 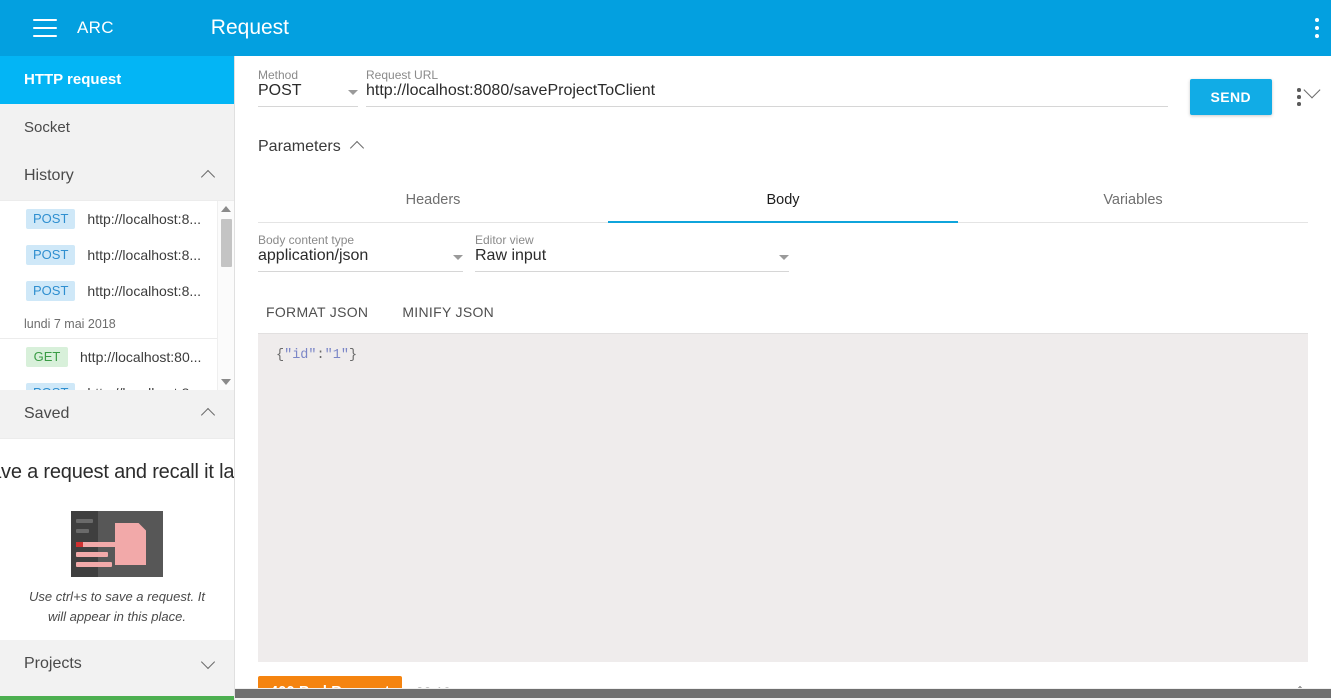 I want to click on app-title: ARC, so click(x=95, y=27).